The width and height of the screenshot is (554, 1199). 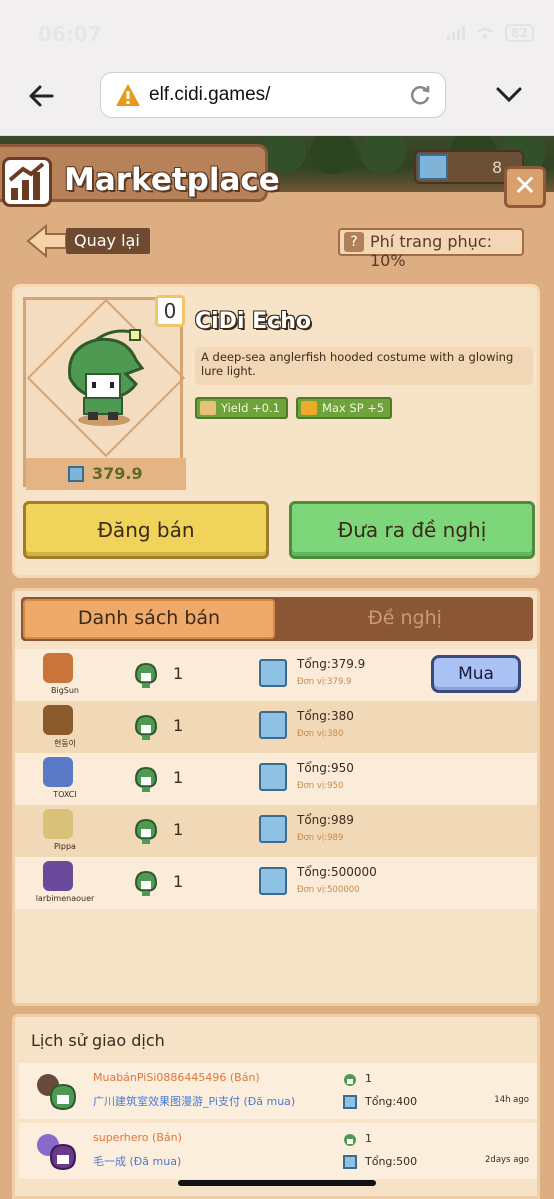 What do you see at coordinates (65, 743) in the screenshot?
I see `seller-name: 현동이` at bounding box center [65, 743].